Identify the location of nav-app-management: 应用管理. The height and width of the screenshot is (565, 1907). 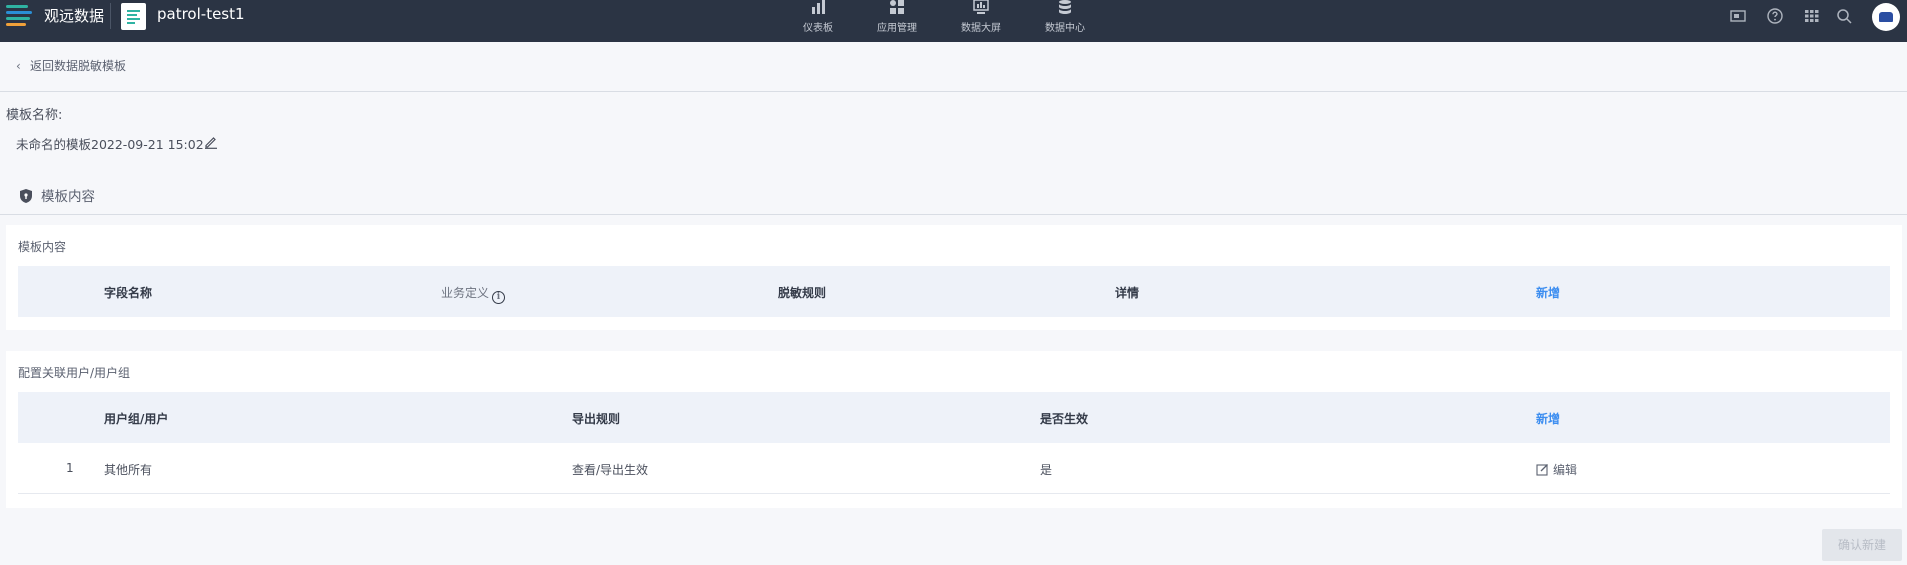
(897, 21).